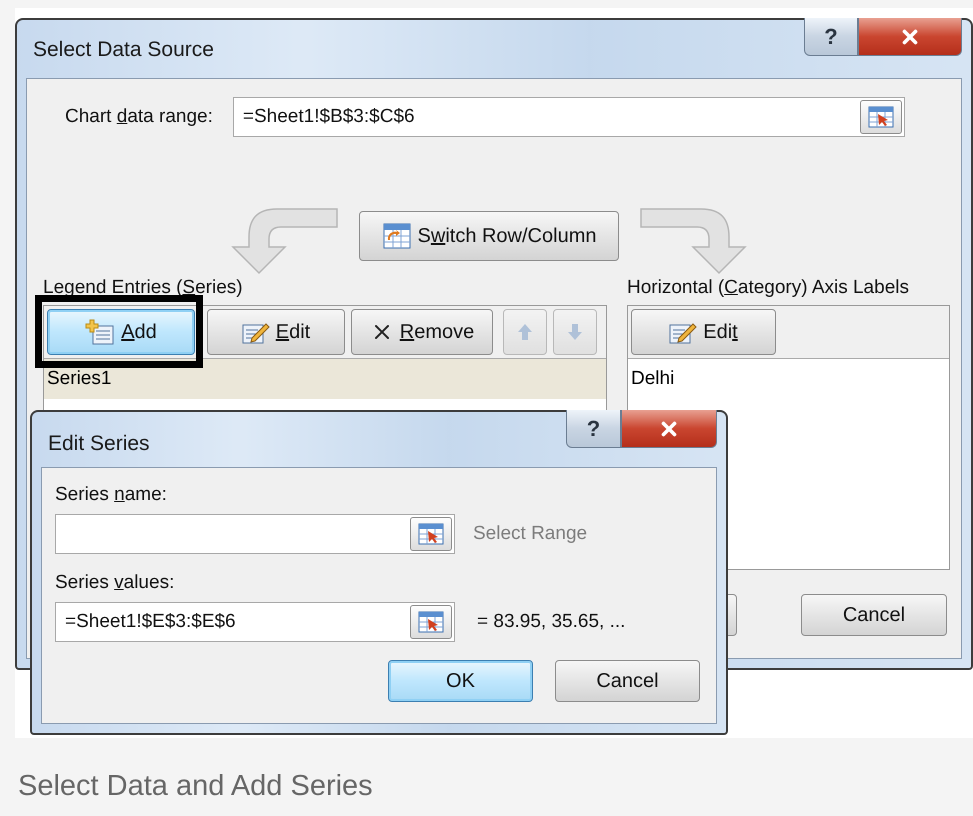  I want to click on chart-data-range-label: Chart data range:, so click(139, 117).